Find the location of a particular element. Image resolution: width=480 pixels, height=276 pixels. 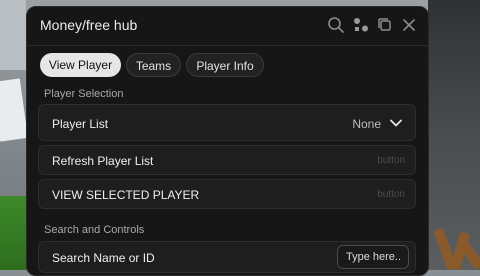

background-block is located at coordinates (13, 35).